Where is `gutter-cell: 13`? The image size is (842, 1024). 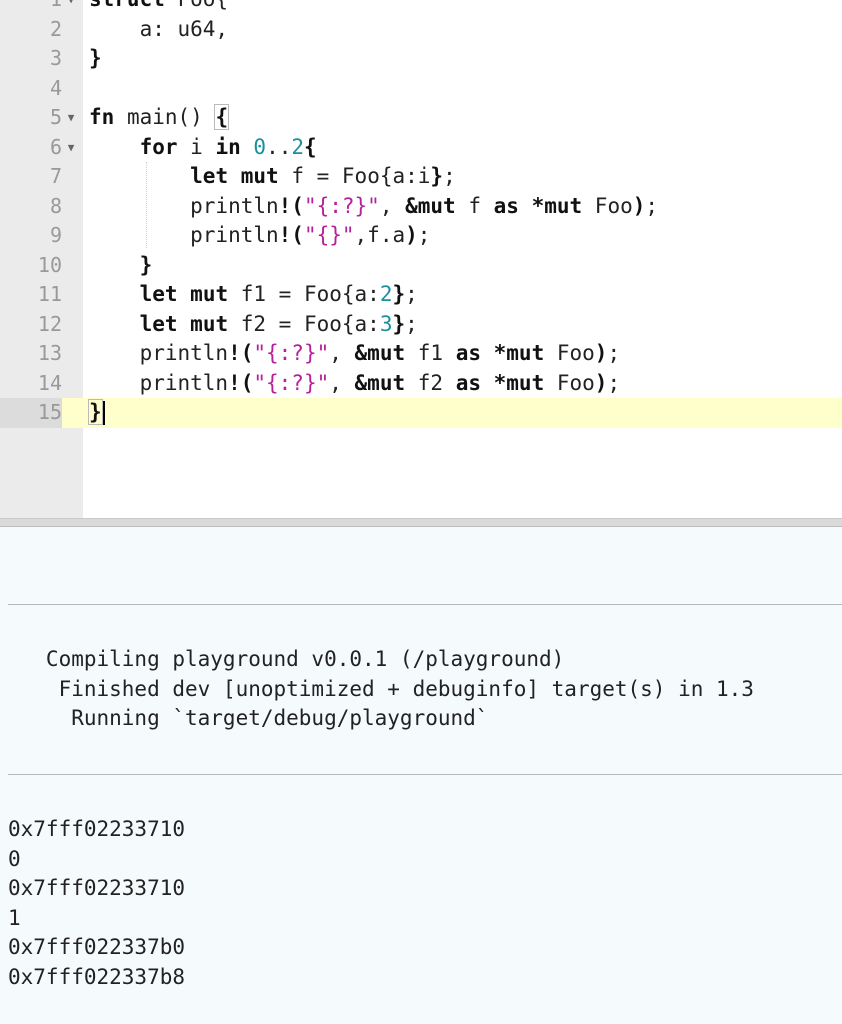
gutter-cell: 13 is located at coordinates (41, 354).